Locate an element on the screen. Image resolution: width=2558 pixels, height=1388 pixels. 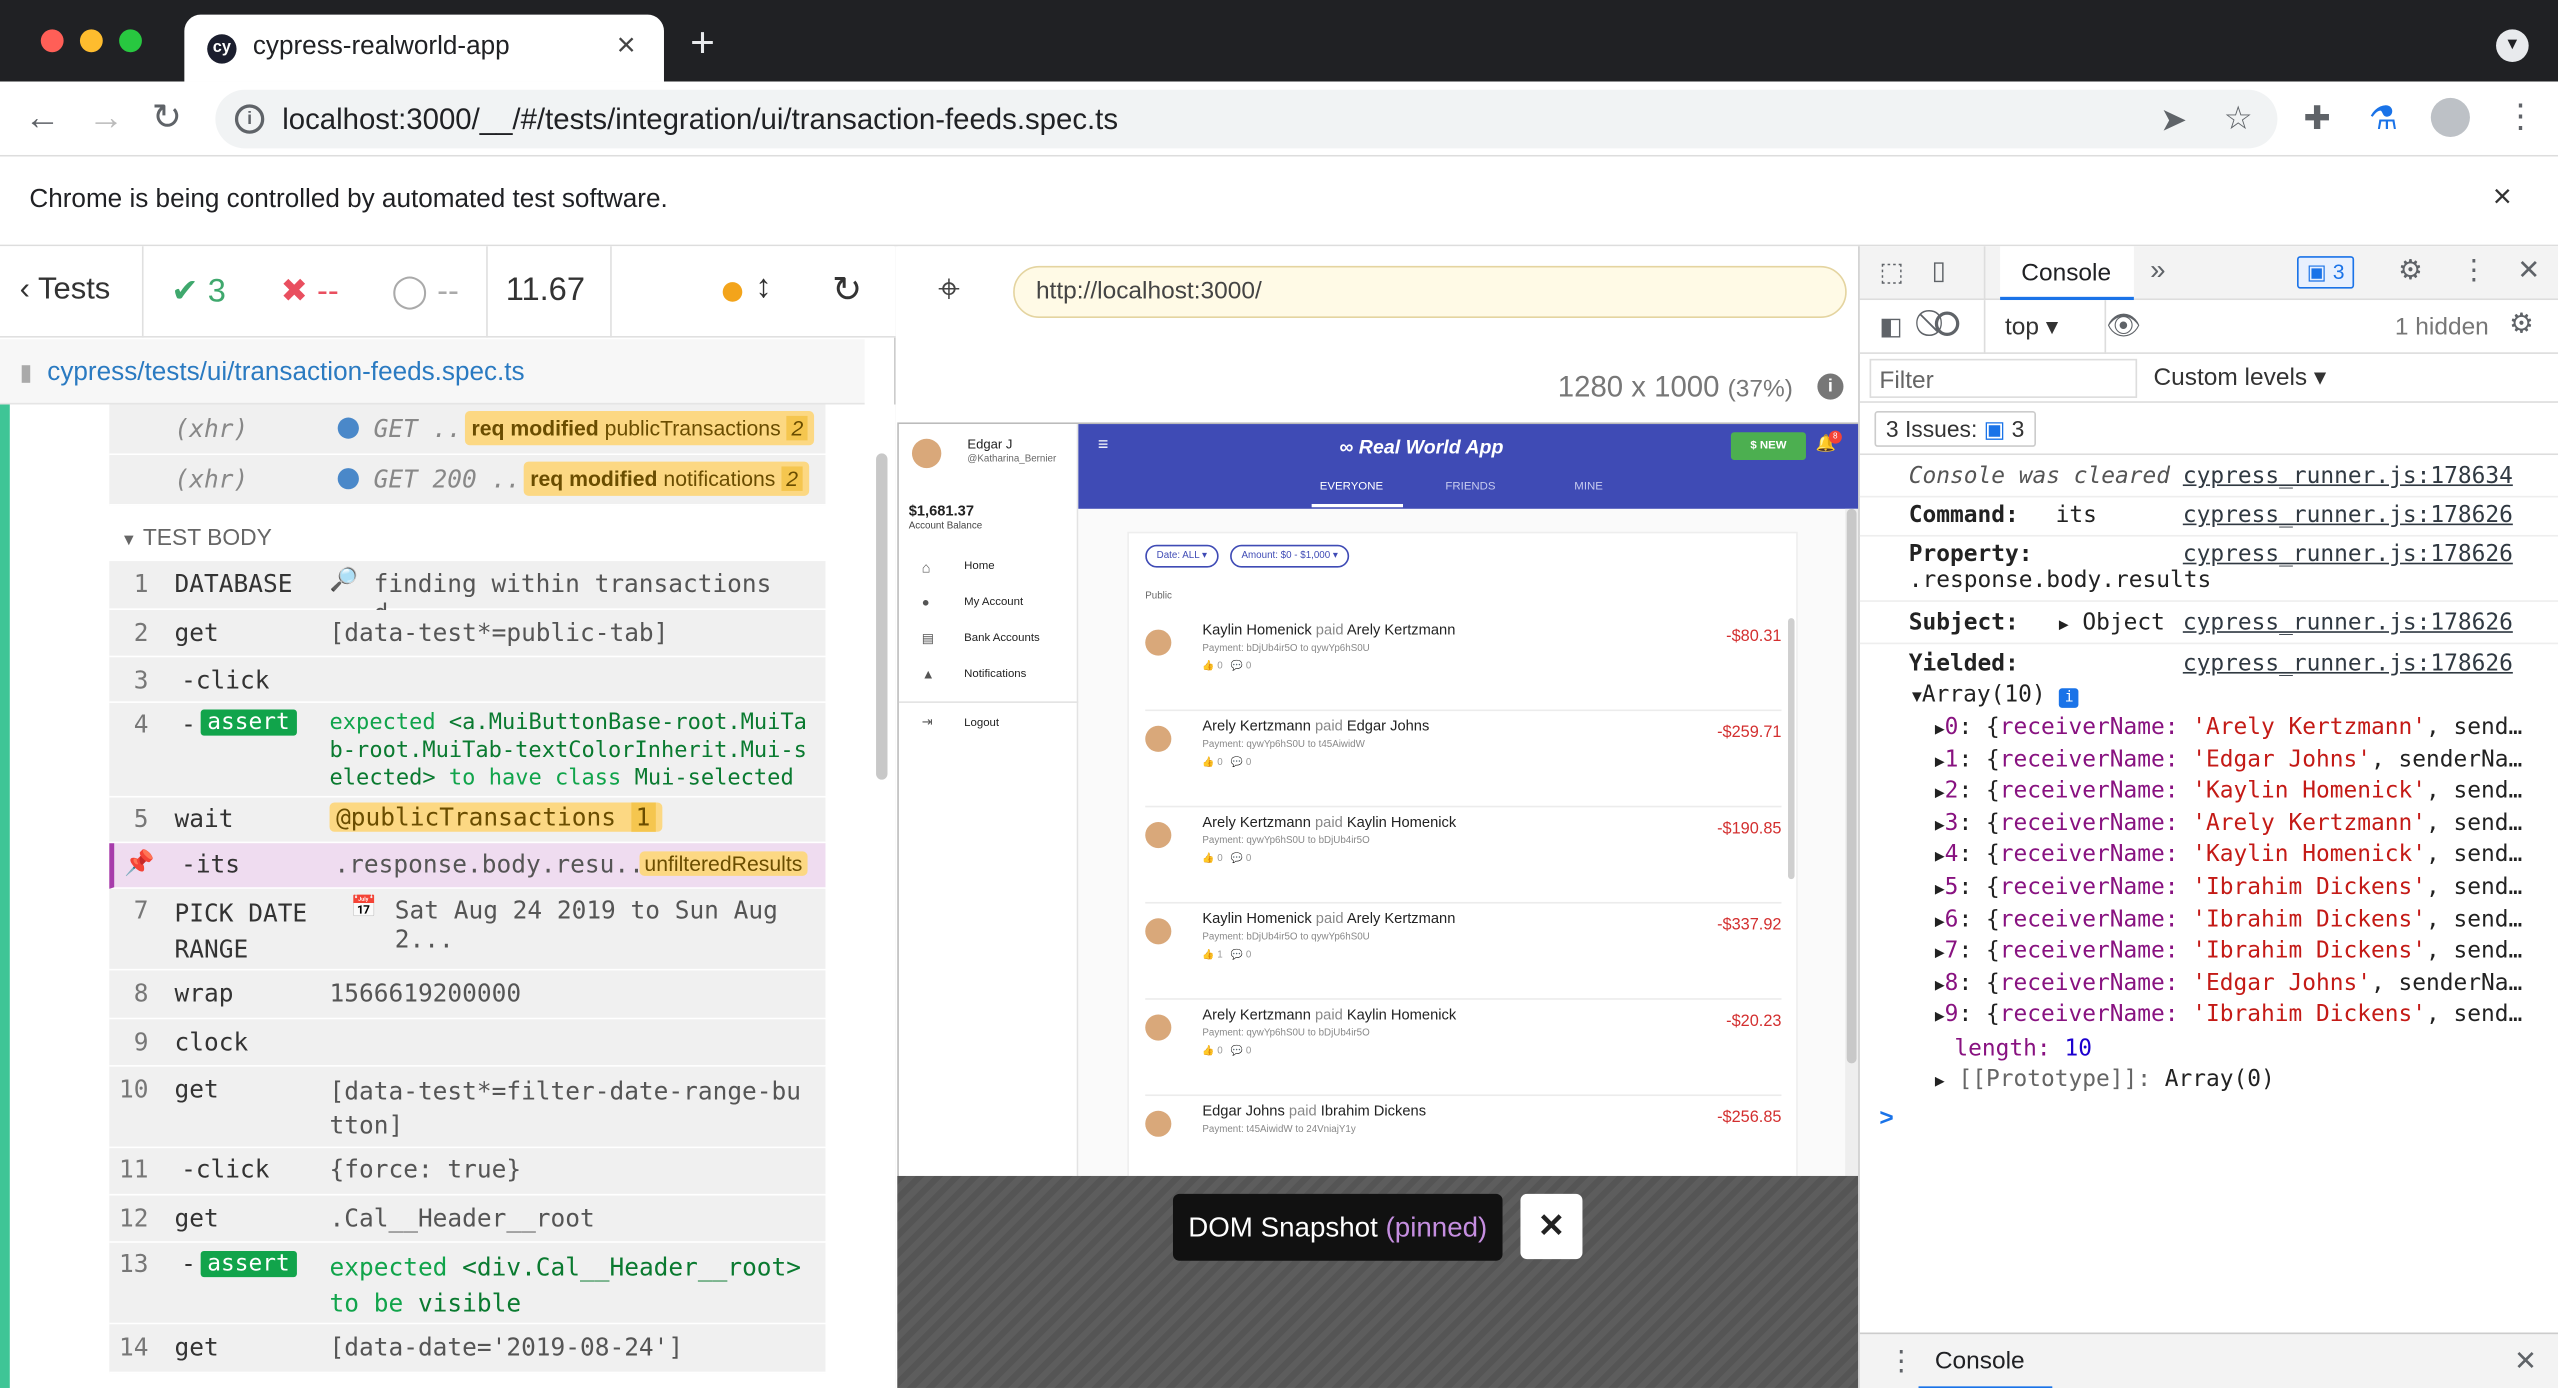
prototype-row: ▶ [[Prototype]]: Array(0) is located at coordinates (2105, 1080).